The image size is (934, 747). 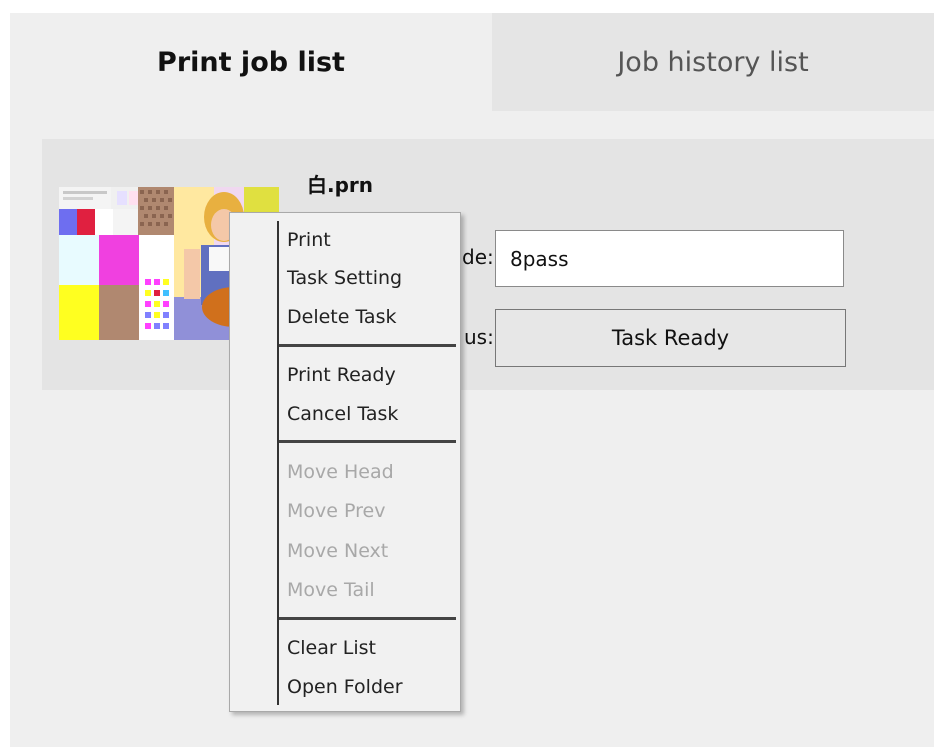 What do you see at coordinates (340, 185) in the screenshot?
I see `job-file-name: 白.prn` at bounding box center [340, 185].